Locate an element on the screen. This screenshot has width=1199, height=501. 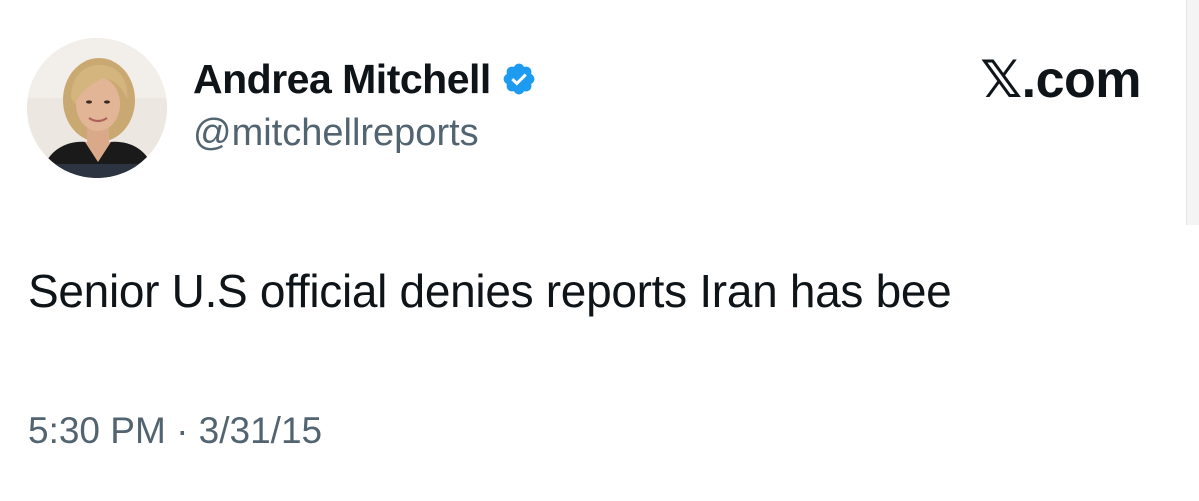
author-name-row: Andrea Mitchell is located at coordinates (365, 79).